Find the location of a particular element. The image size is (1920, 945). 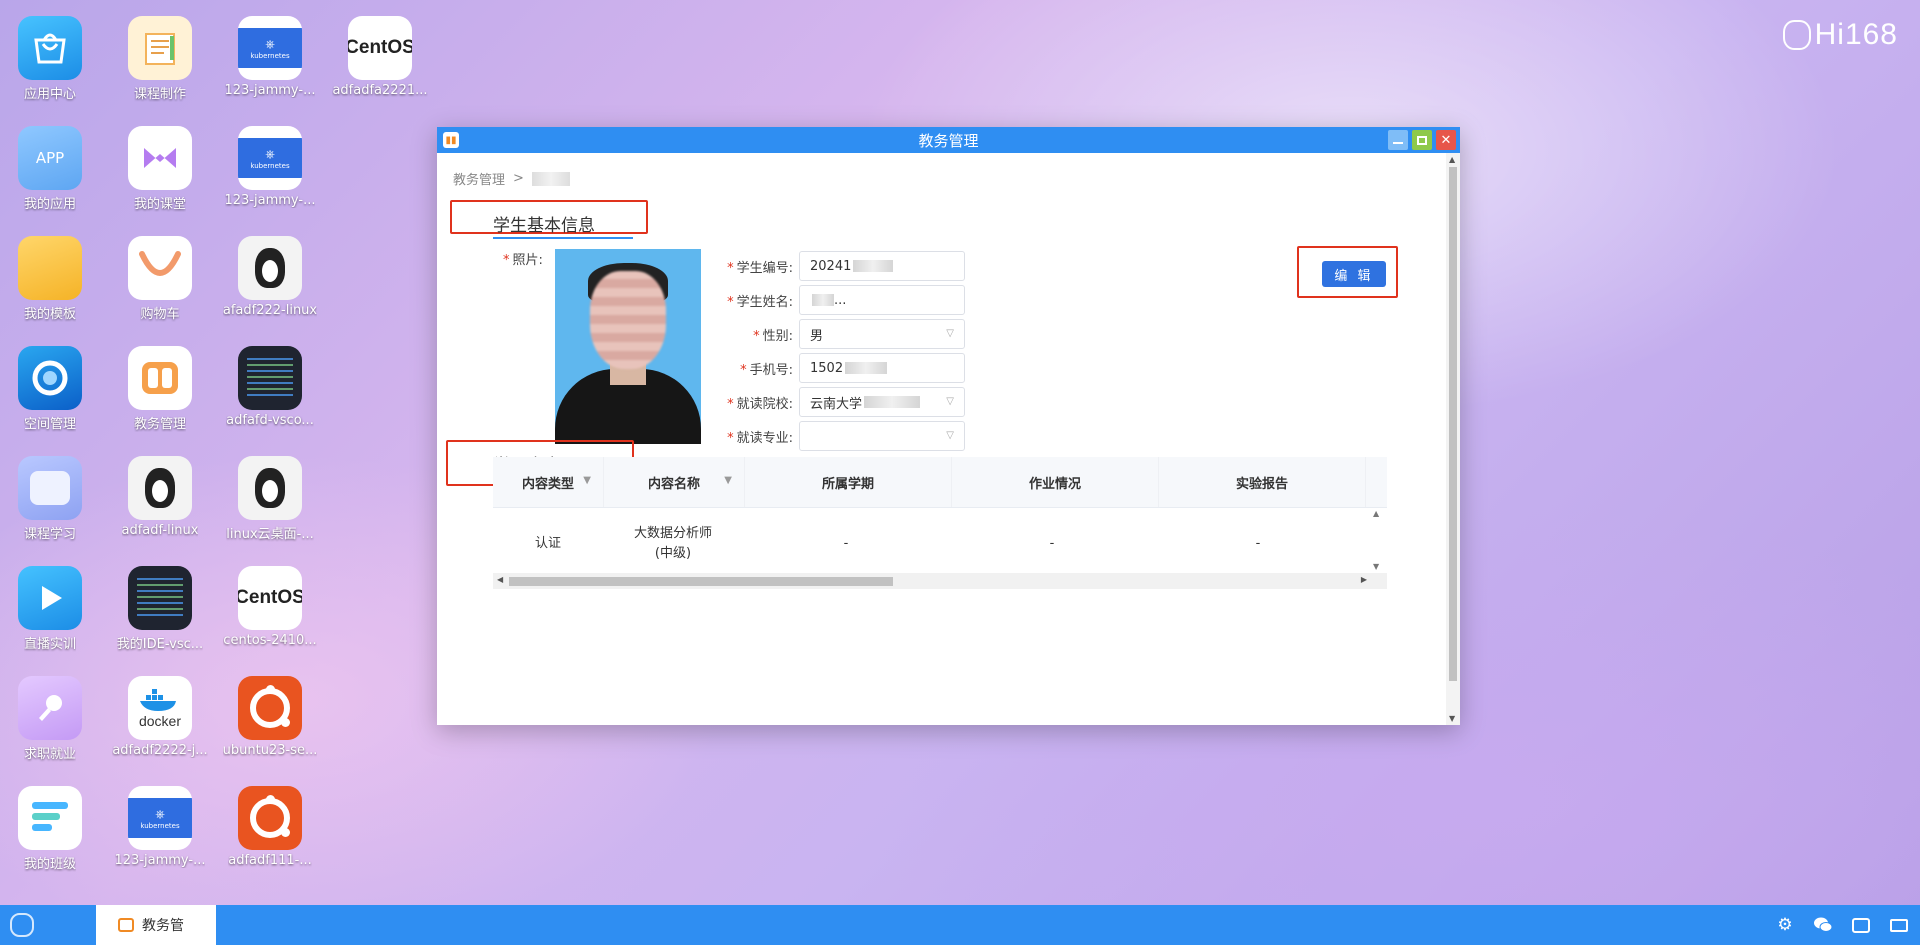

my-classroom-icon: 我的课堂 is located at coordinates (160, 176).